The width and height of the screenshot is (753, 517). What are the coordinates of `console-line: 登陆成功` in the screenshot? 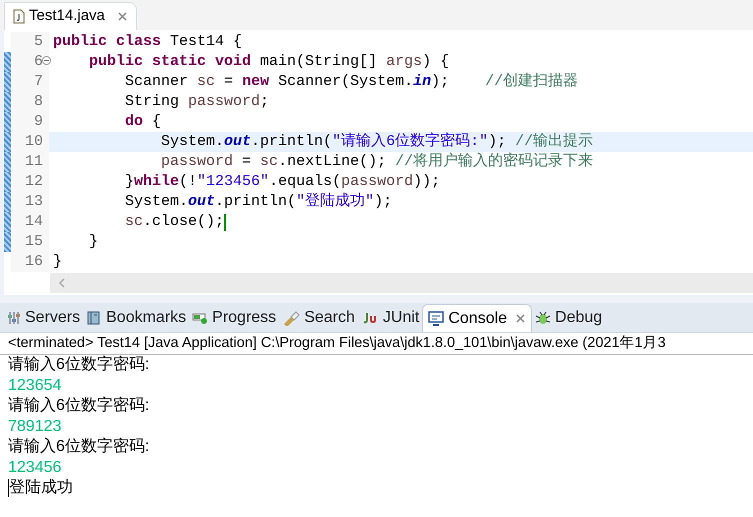 It's located at (41, 488).